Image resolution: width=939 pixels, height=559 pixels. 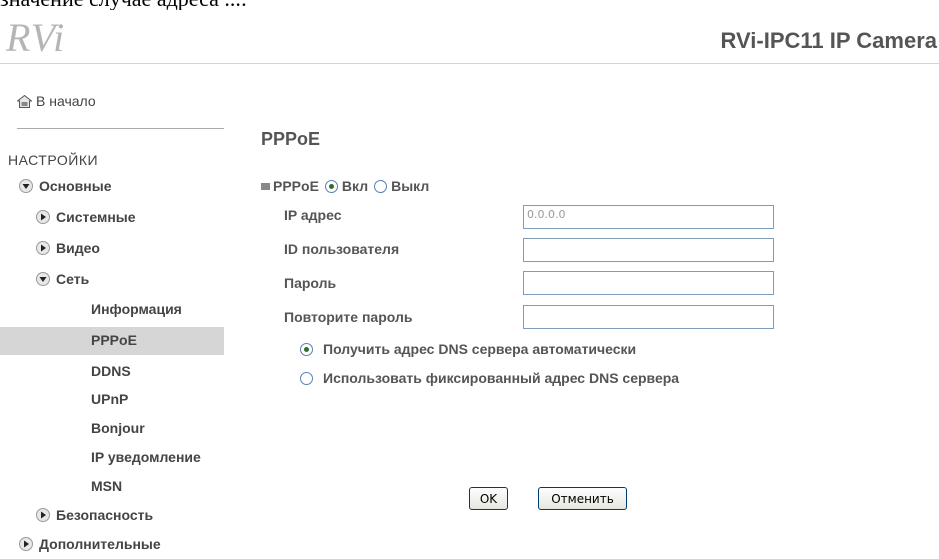 I want to click on dns-auto-option: Получить адрес DNS сервера автоматически, so click(x=468, y=349).